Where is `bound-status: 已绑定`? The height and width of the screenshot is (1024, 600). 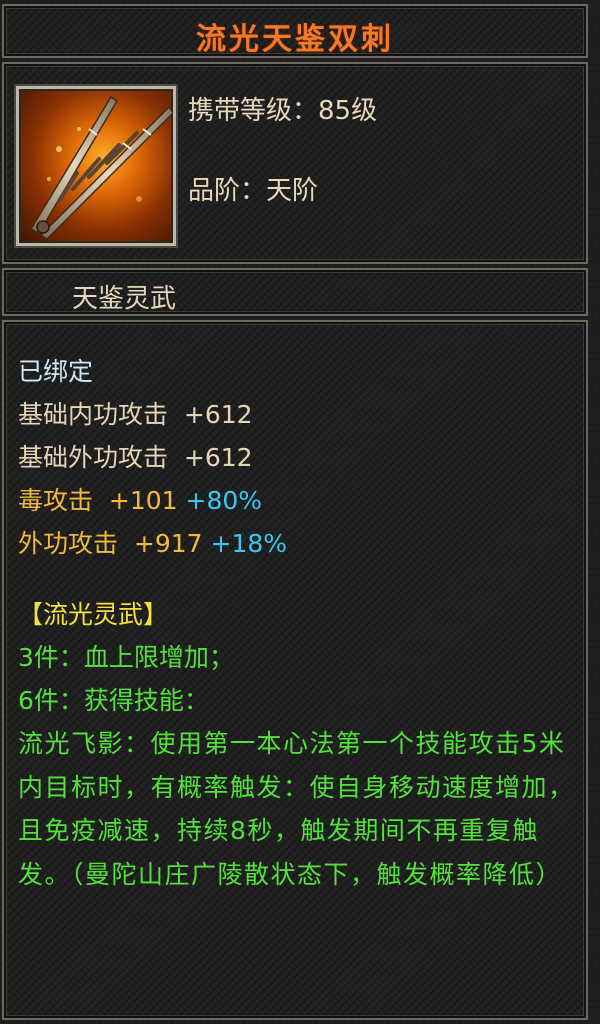 bound-status: 已绑定 is located at coordinates (56, 371).